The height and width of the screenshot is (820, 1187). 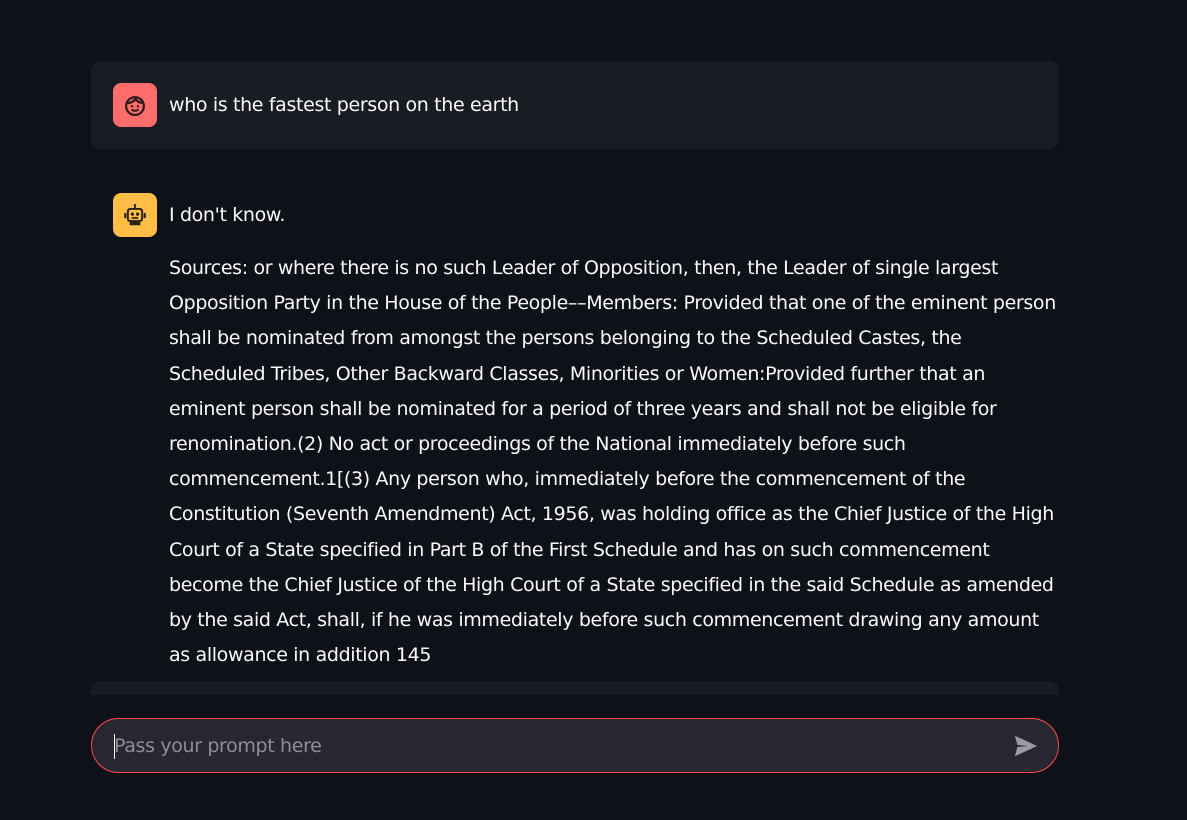 What do you see at coordinates (227, 215) in the screenshot?
I see `assistant-answer-text: I don't know.` at bounding box center [227, 215].